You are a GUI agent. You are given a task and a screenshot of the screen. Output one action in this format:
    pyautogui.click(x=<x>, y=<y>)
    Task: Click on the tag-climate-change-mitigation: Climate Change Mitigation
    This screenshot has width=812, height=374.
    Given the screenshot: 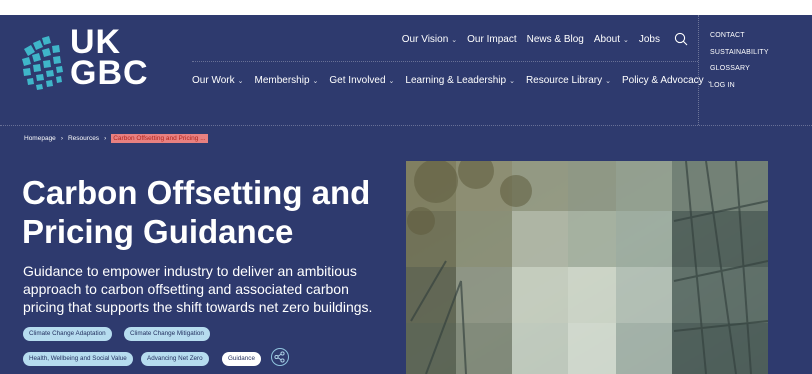 What is the action you would take?
    pyautogui.click(x=167, y=334)
    